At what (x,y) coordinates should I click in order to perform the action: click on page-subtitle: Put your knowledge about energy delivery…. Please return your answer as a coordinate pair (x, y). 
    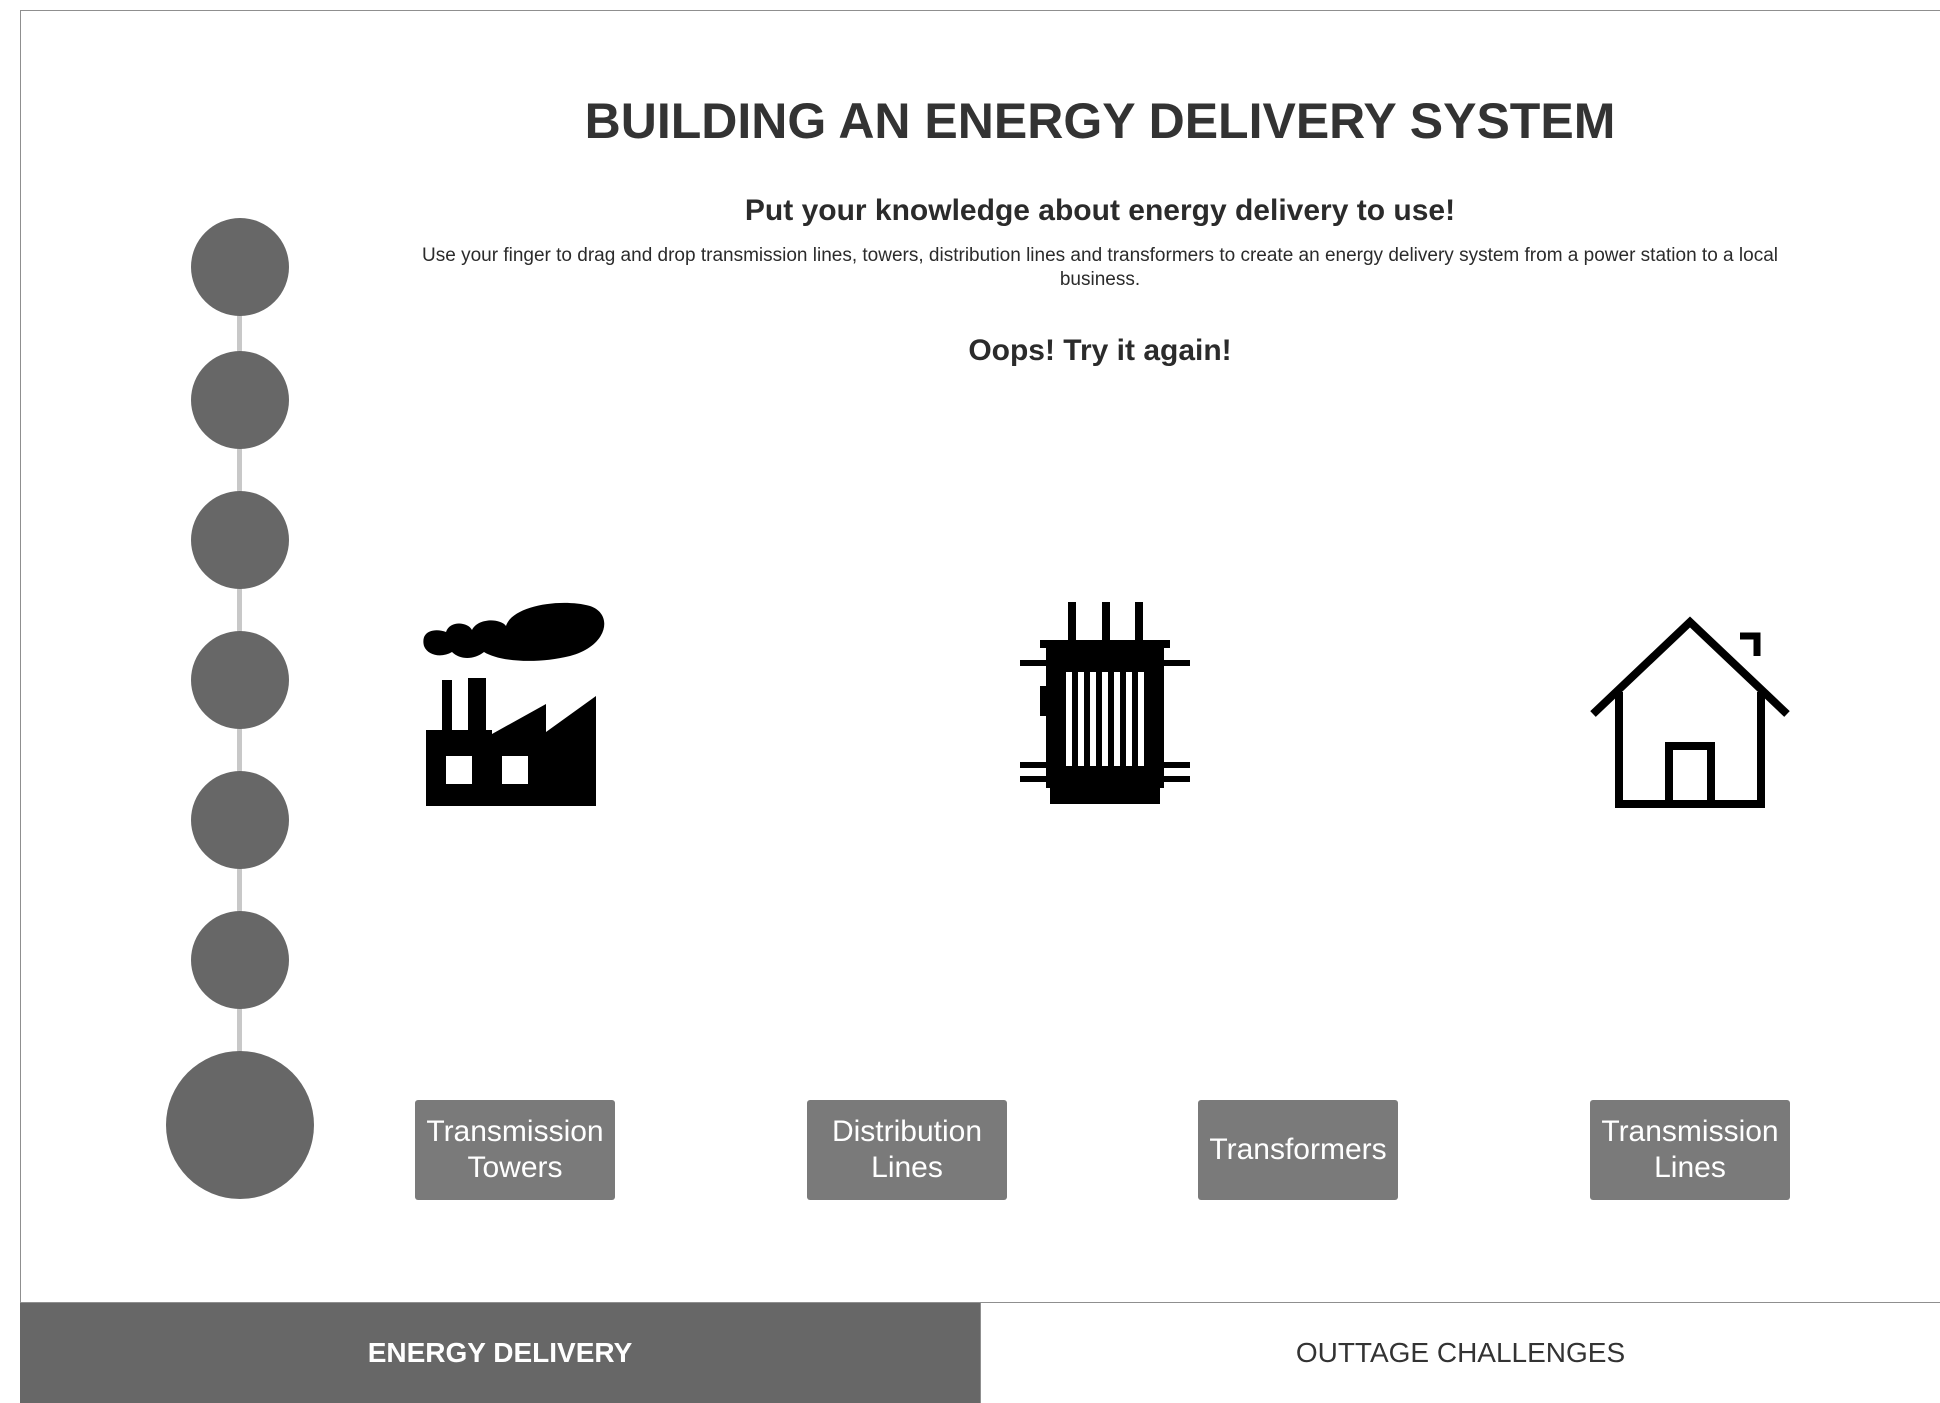
    Looking at the image, I should click on (1100, 210).